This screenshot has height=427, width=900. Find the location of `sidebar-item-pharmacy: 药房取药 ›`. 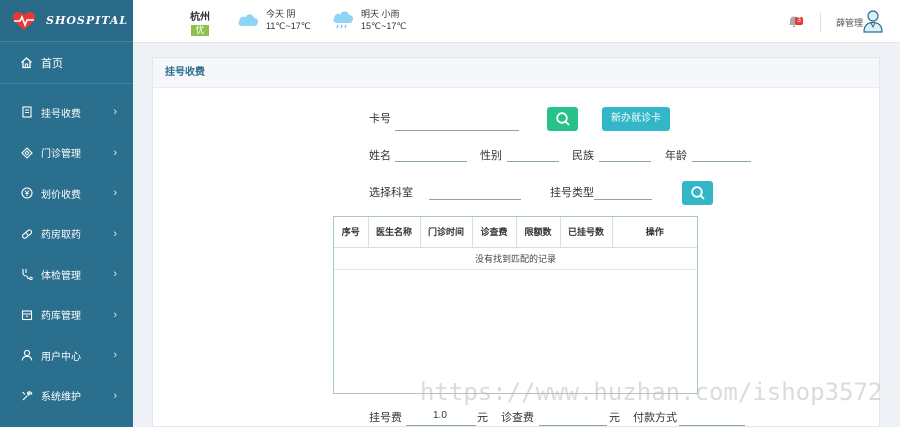

sidebar-item-pharmacy: 药房取药 › is located at coordinates (66, 234).